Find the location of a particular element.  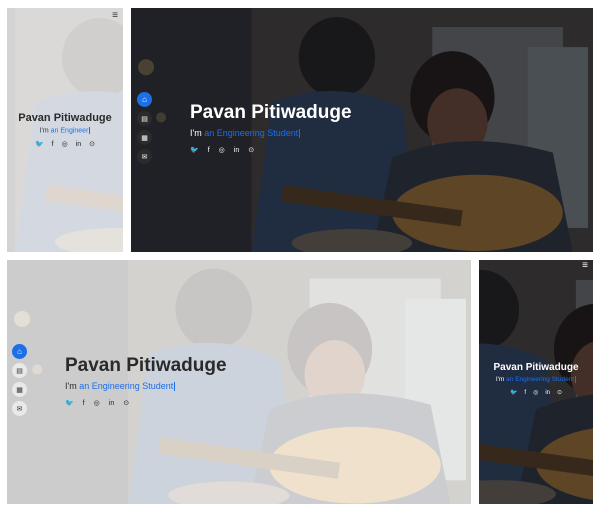

hero-subtitle: I'm an Engineer is located at coordinates (65, 130).